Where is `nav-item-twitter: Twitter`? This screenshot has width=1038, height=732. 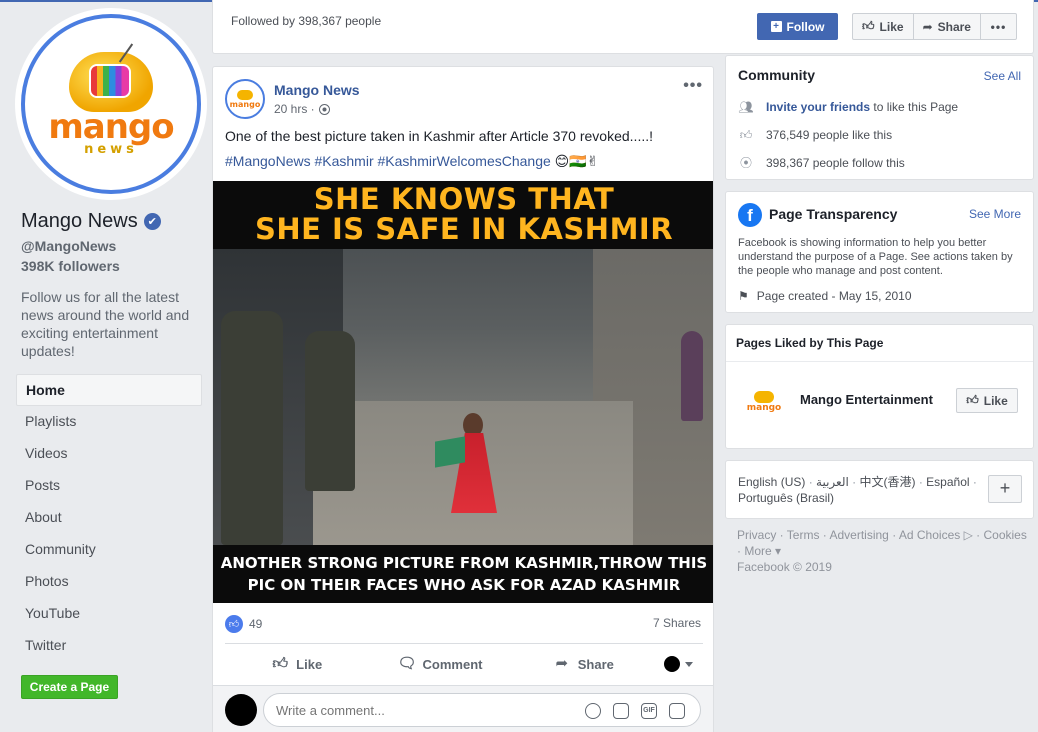
nav-item-twitter: Twitter is located at coordinates (109, 646).